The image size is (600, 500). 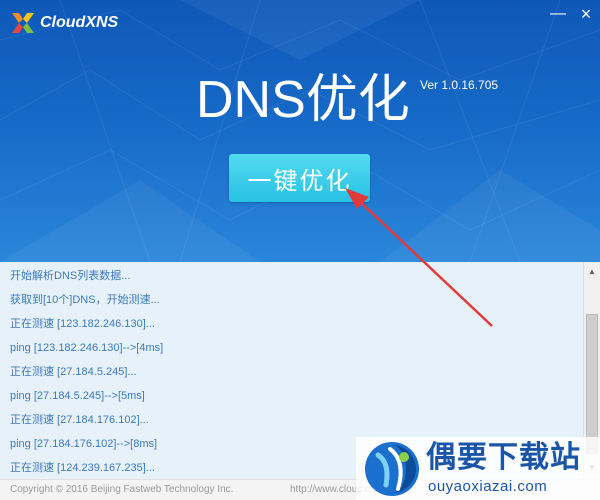 What do you see at coordinates (558, 14) in the screenshot?
I see `minimize-button: —` at bounding box center [558, 14].